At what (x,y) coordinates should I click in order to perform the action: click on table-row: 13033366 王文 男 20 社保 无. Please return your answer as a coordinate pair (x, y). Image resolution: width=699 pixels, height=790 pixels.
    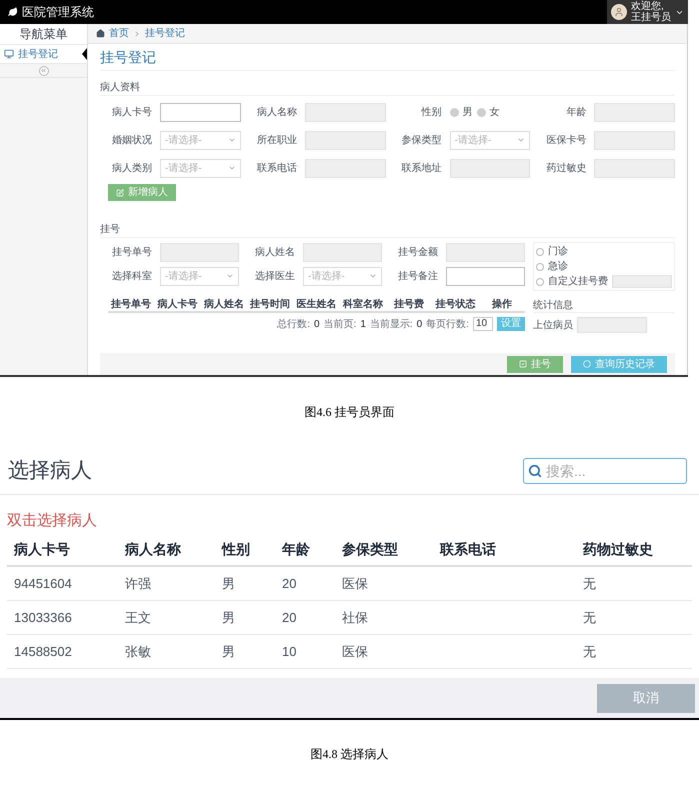
    Looking at the image, I should click on (349, 618).